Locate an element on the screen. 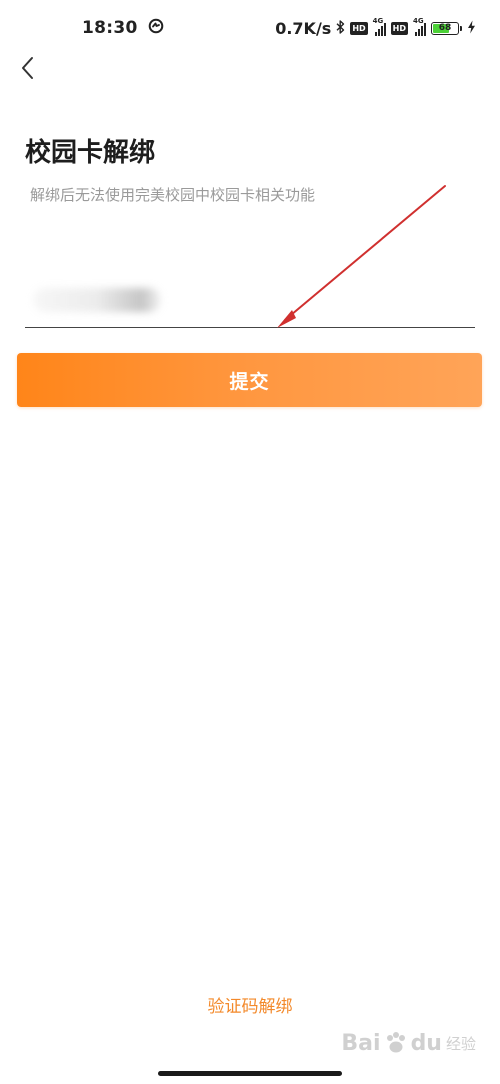 This screenshot has height=1084, width=500. status-right: 0.7K/s HD 4G HD 4G 68 is located at coordinates (375, 27).